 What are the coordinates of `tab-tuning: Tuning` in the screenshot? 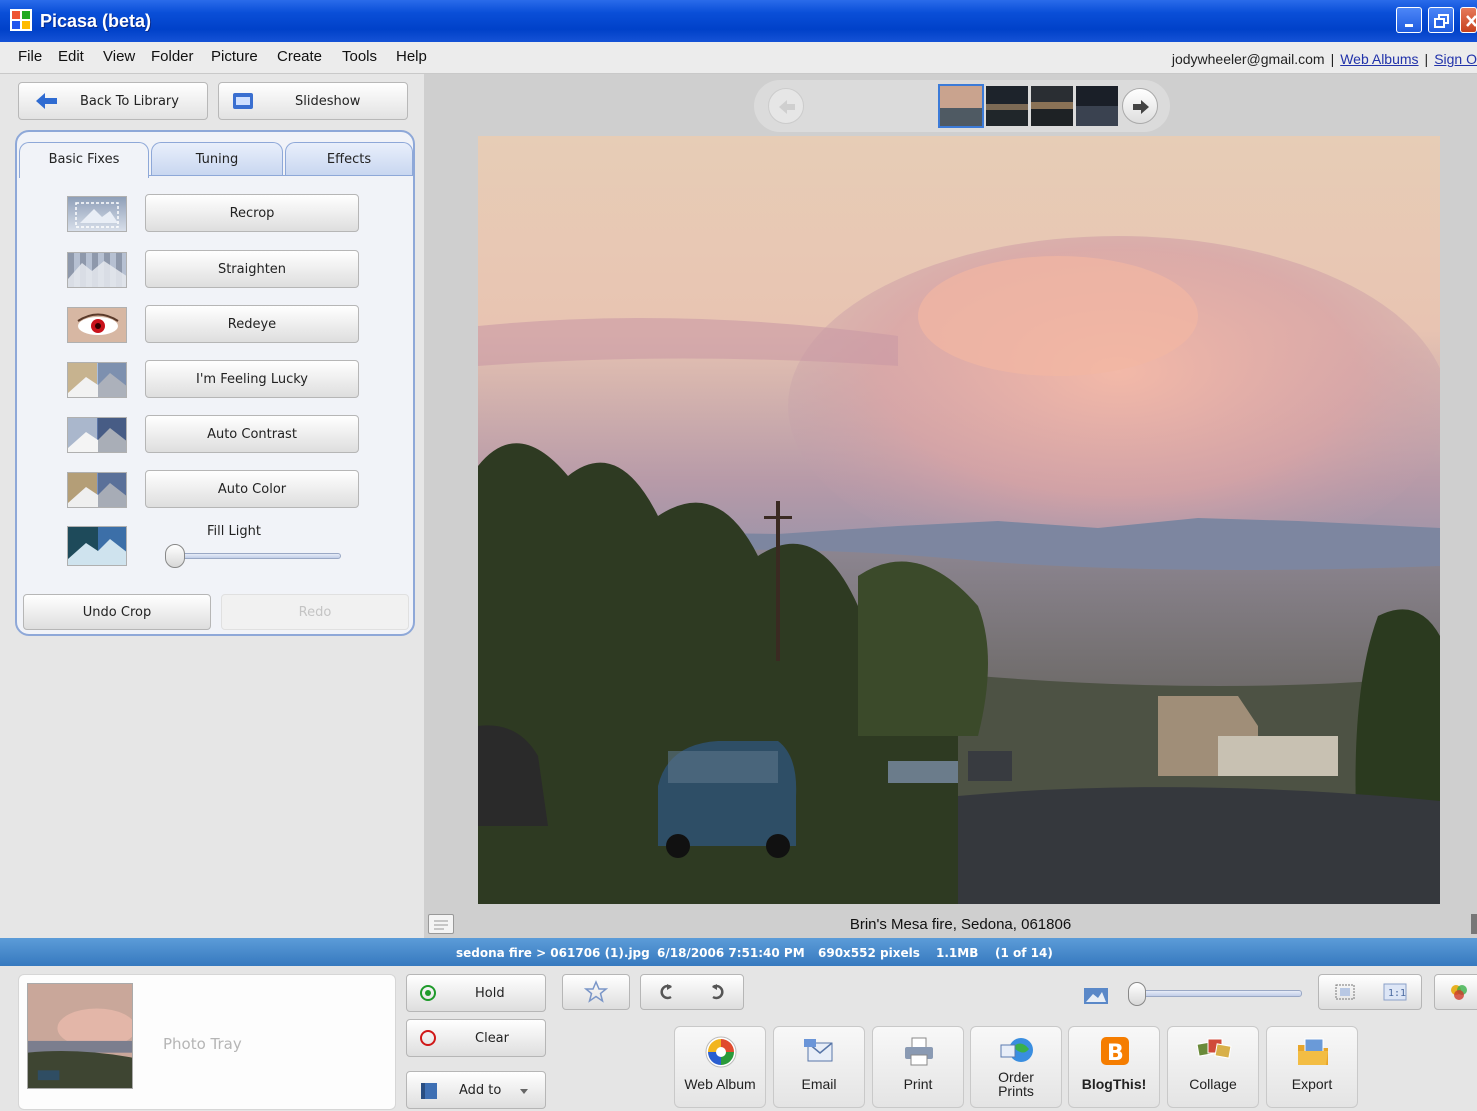 It's located at (217, 159).